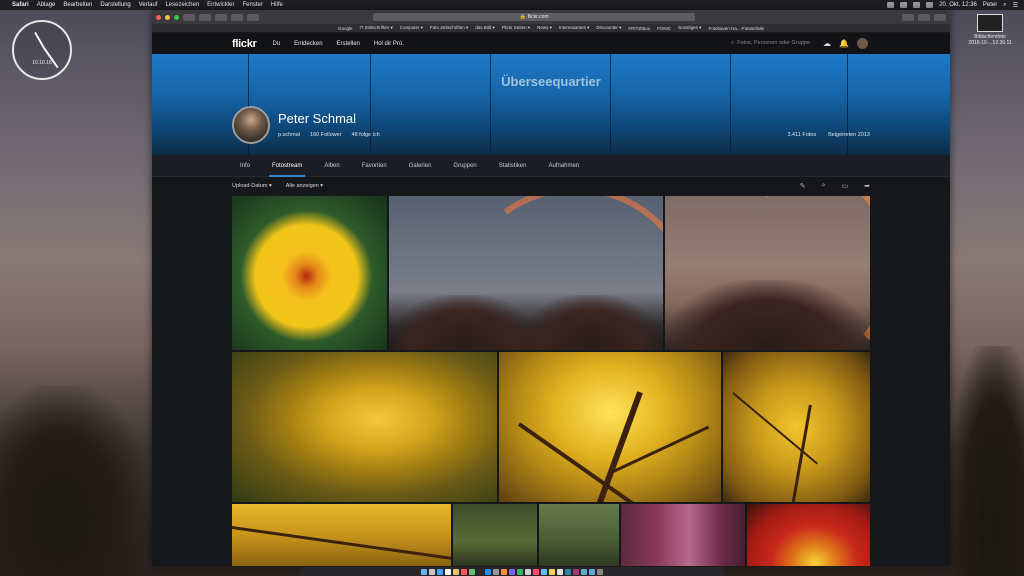 The width and height of the screenshot is (1024, 576). I want to click on extension-button, so click(237, 17).